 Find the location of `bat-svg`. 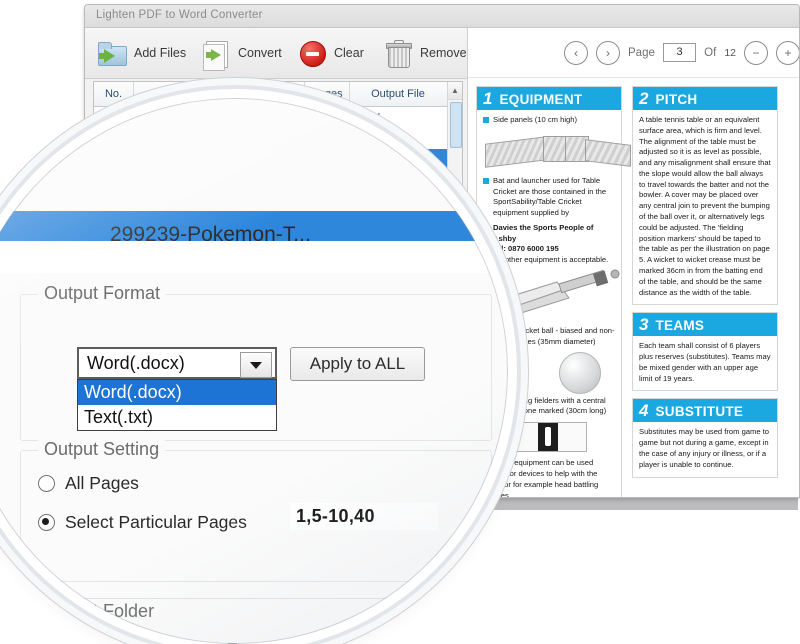

bat-svg is located at coordinates (556, 294).